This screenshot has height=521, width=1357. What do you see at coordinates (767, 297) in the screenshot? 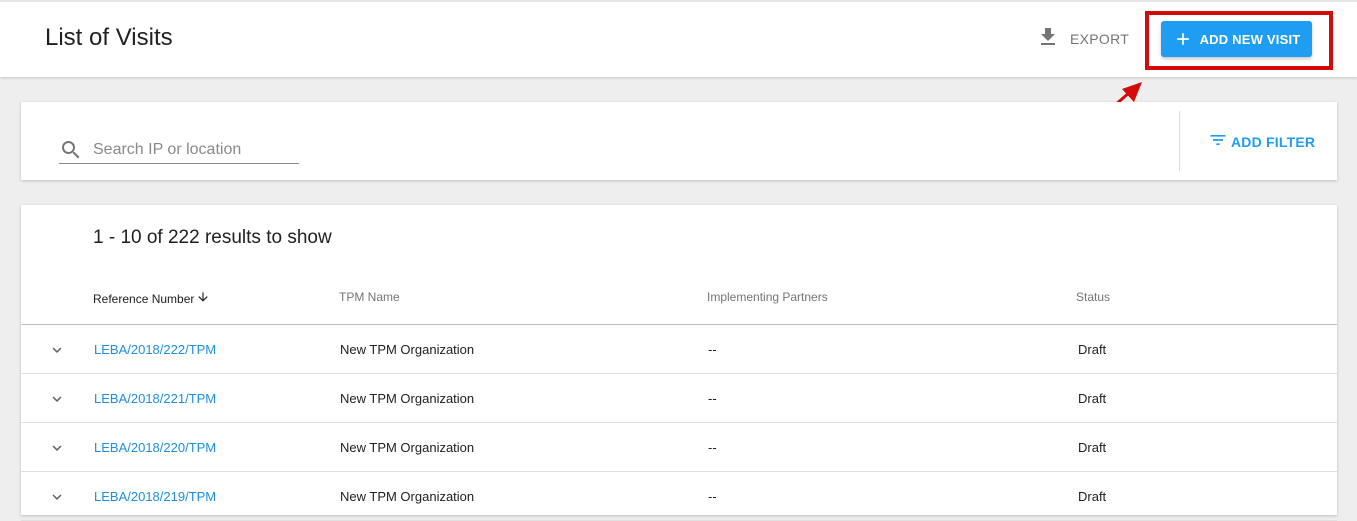
I see `column-header-implementing-partners: Implementing Partners` at bounding box center [767, 297].